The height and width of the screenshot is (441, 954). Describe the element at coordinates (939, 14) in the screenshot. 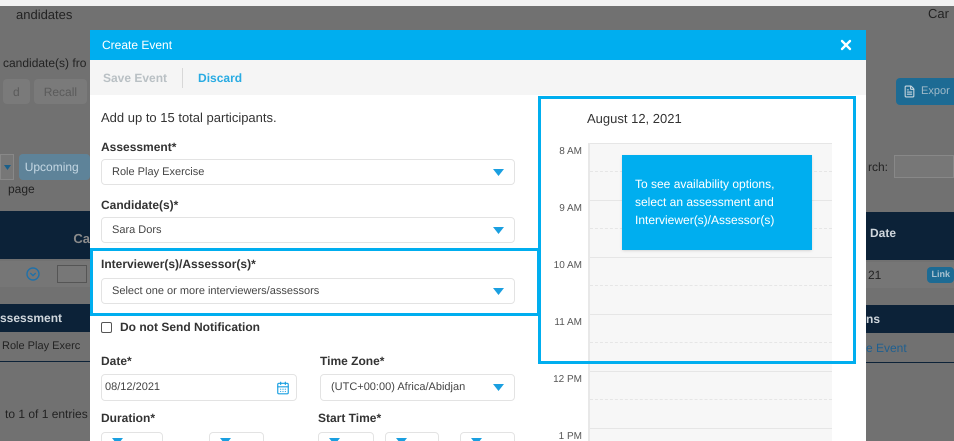

I see `page-title: Car` at that location.